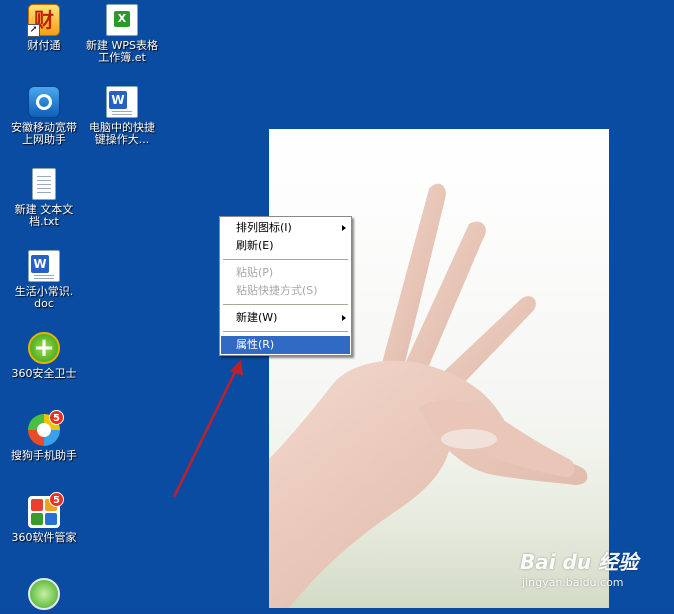  I want to click on menu-item-paste-shortcut: 粘贴快捷方式(S), so click(285, 291).